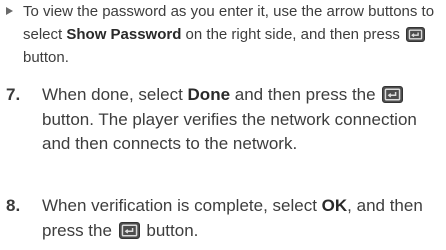 The height and width of the screenshot is (250, 446). I want to click on step-7-number: 7., so click(13, 94).